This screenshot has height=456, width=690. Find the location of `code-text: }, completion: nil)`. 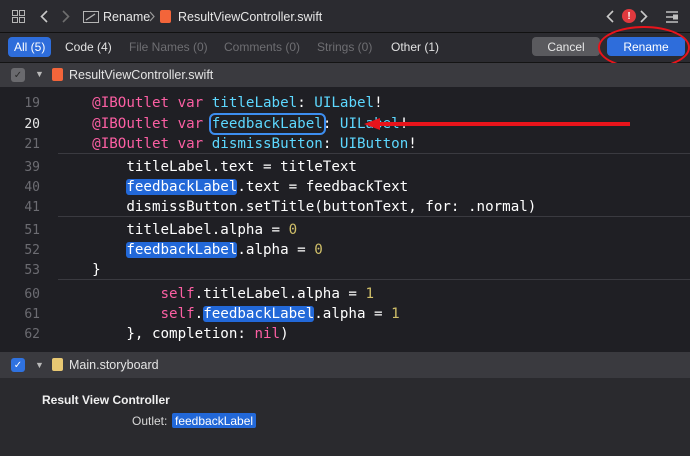

code-text: }, completion: nil) is located at coordinates (173, 334).